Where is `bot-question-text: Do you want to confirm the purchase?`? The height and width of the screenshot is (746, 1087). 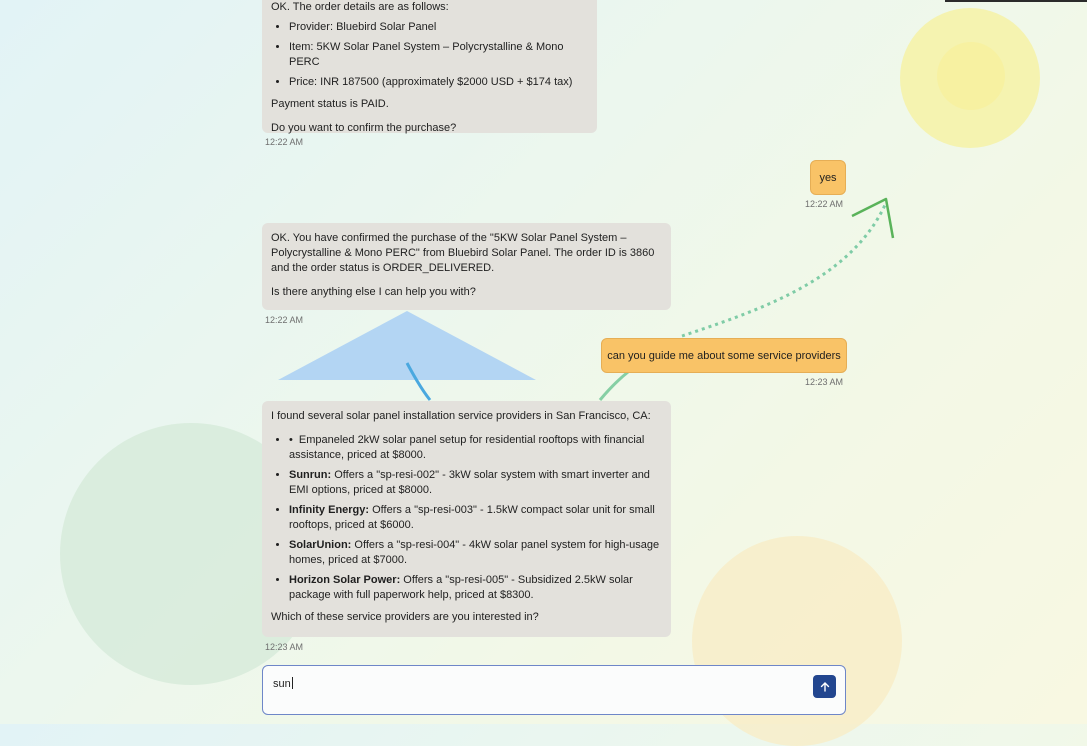 bot-question-text: Do you want to confirm the purchase? is located at coordinates (364, 128).